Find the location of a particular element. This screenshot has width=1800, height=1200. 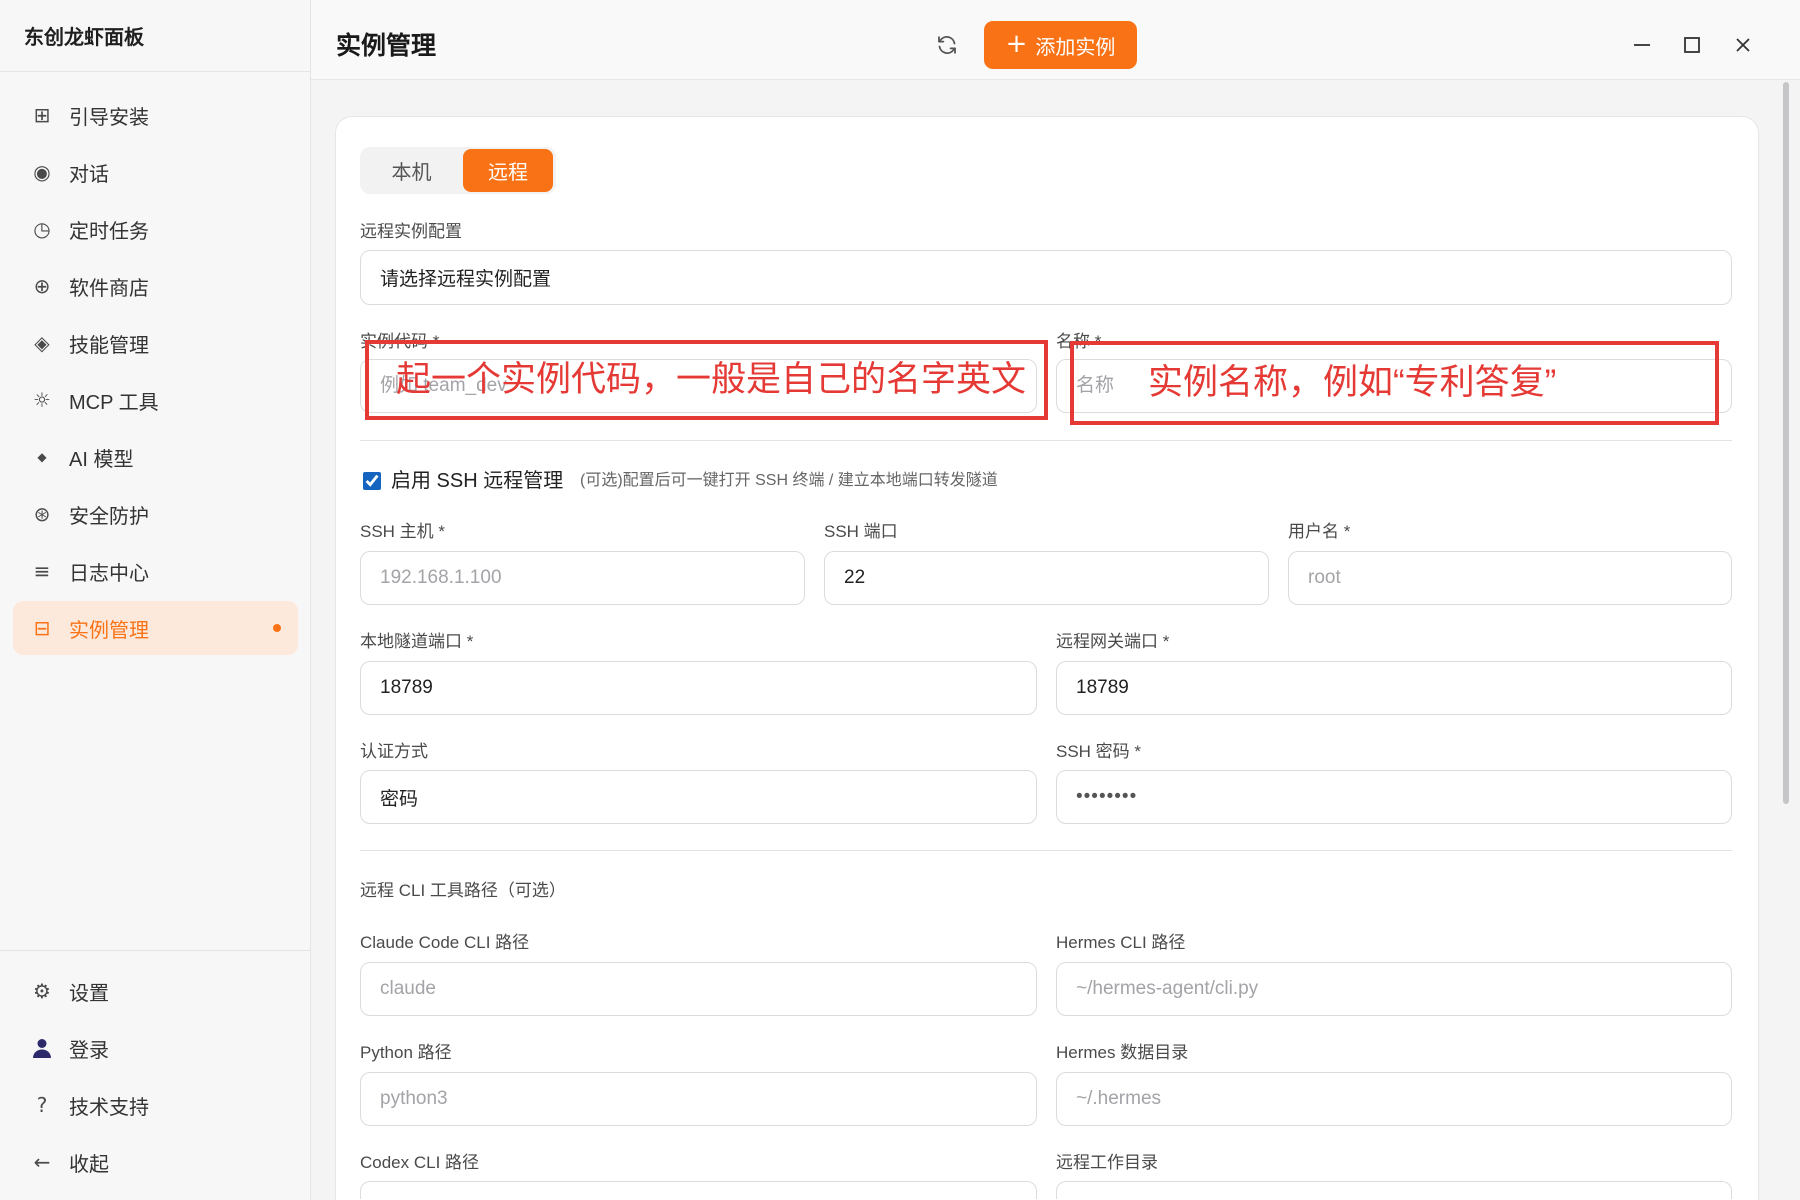

sidebar-item-label: AI 模型 is located at coordinates (101, 459).